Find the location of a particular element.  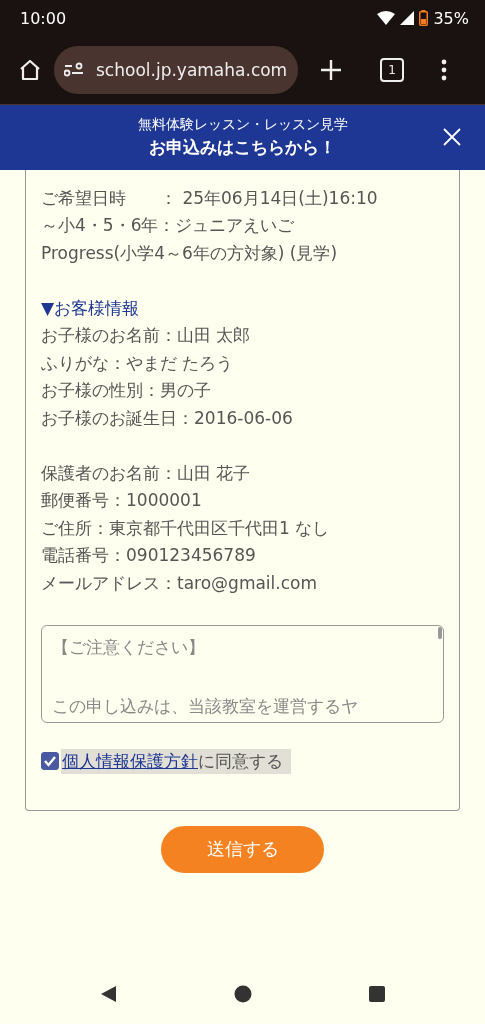

summary-line: お子様の性別：男の子 is located at coordinates (126, 390).